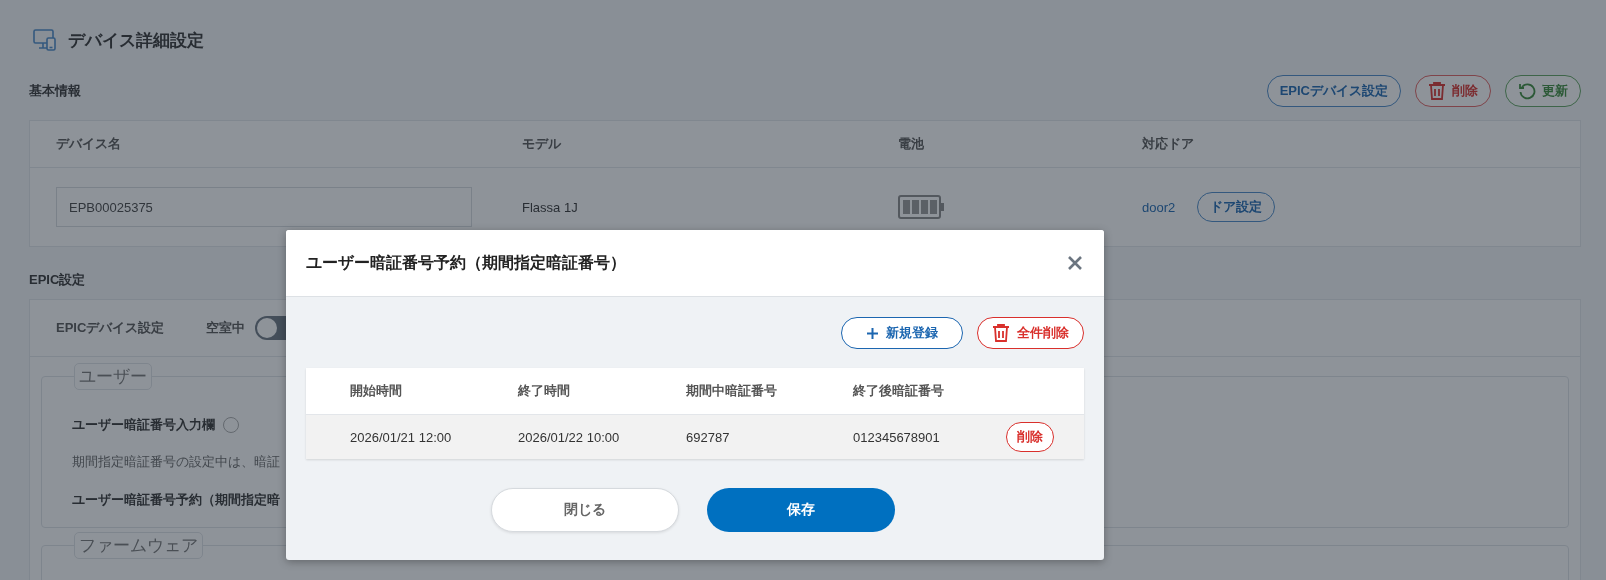  I want to click on new-registration-button: 新規登録, so click(902, 333).